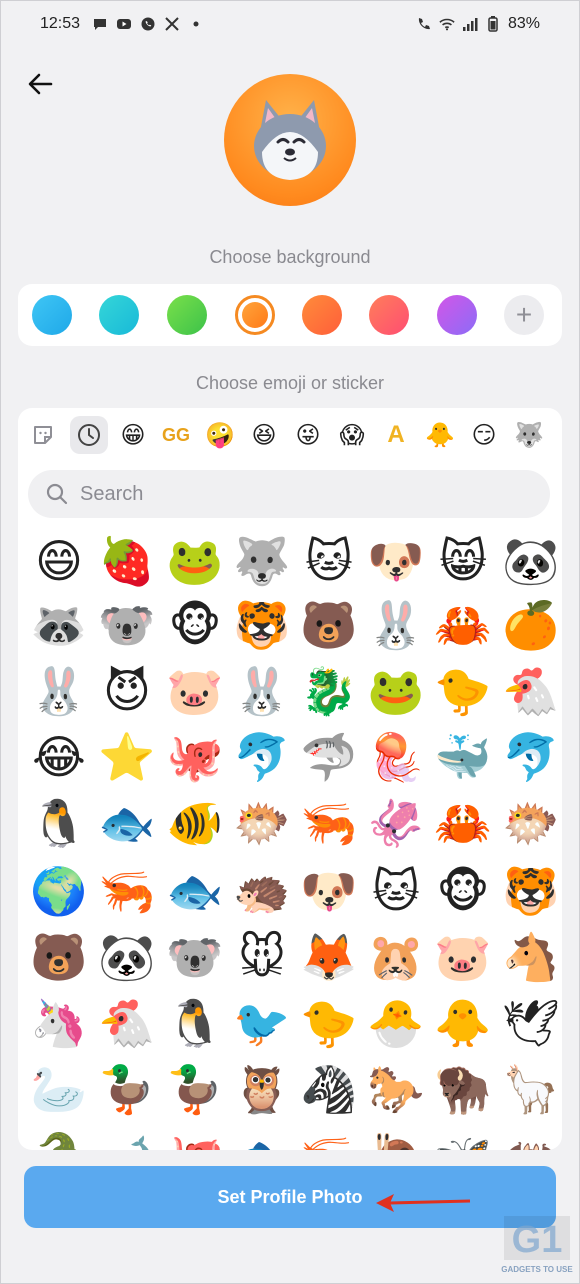 Image resolution: width=580 pixels, height=1284 pixels. What do you see at coordinates (127, 691) in the screenshot?
I see `emoji-sticker-item: 😈` at bounding box center [127, 691].